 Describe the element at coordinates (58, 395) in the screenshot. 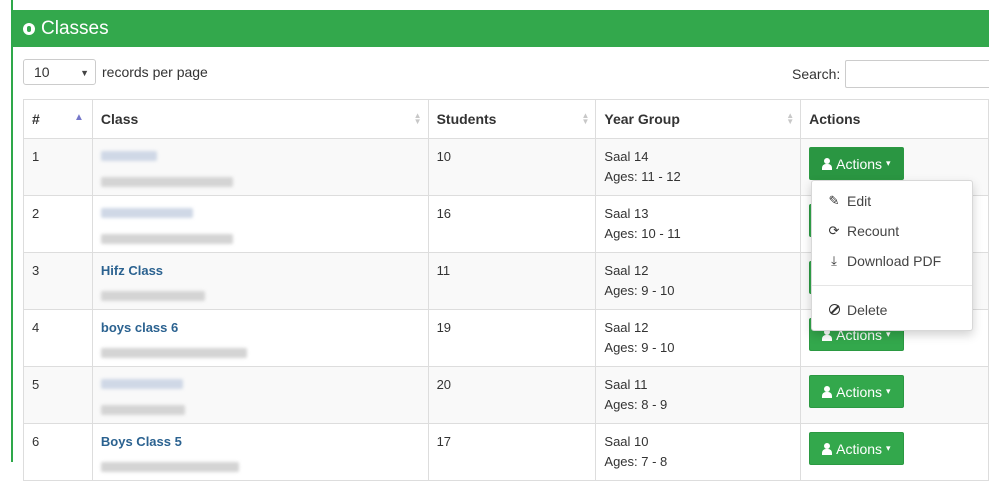

I see `row-number: 5` at that location.